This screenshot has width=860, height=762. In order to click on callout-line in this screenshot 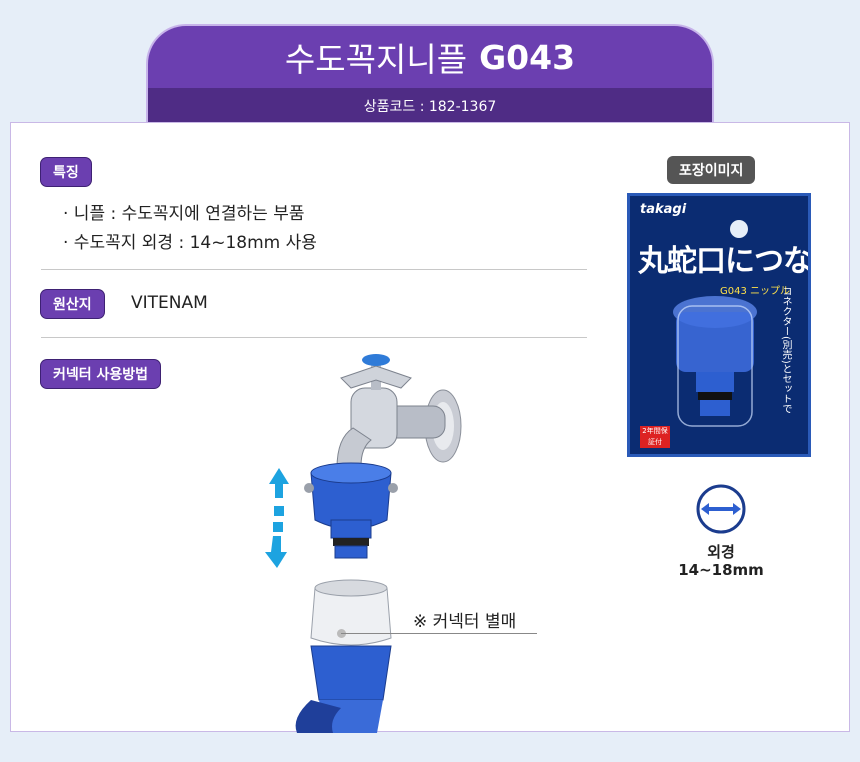, I will do `click(439, 633)`.